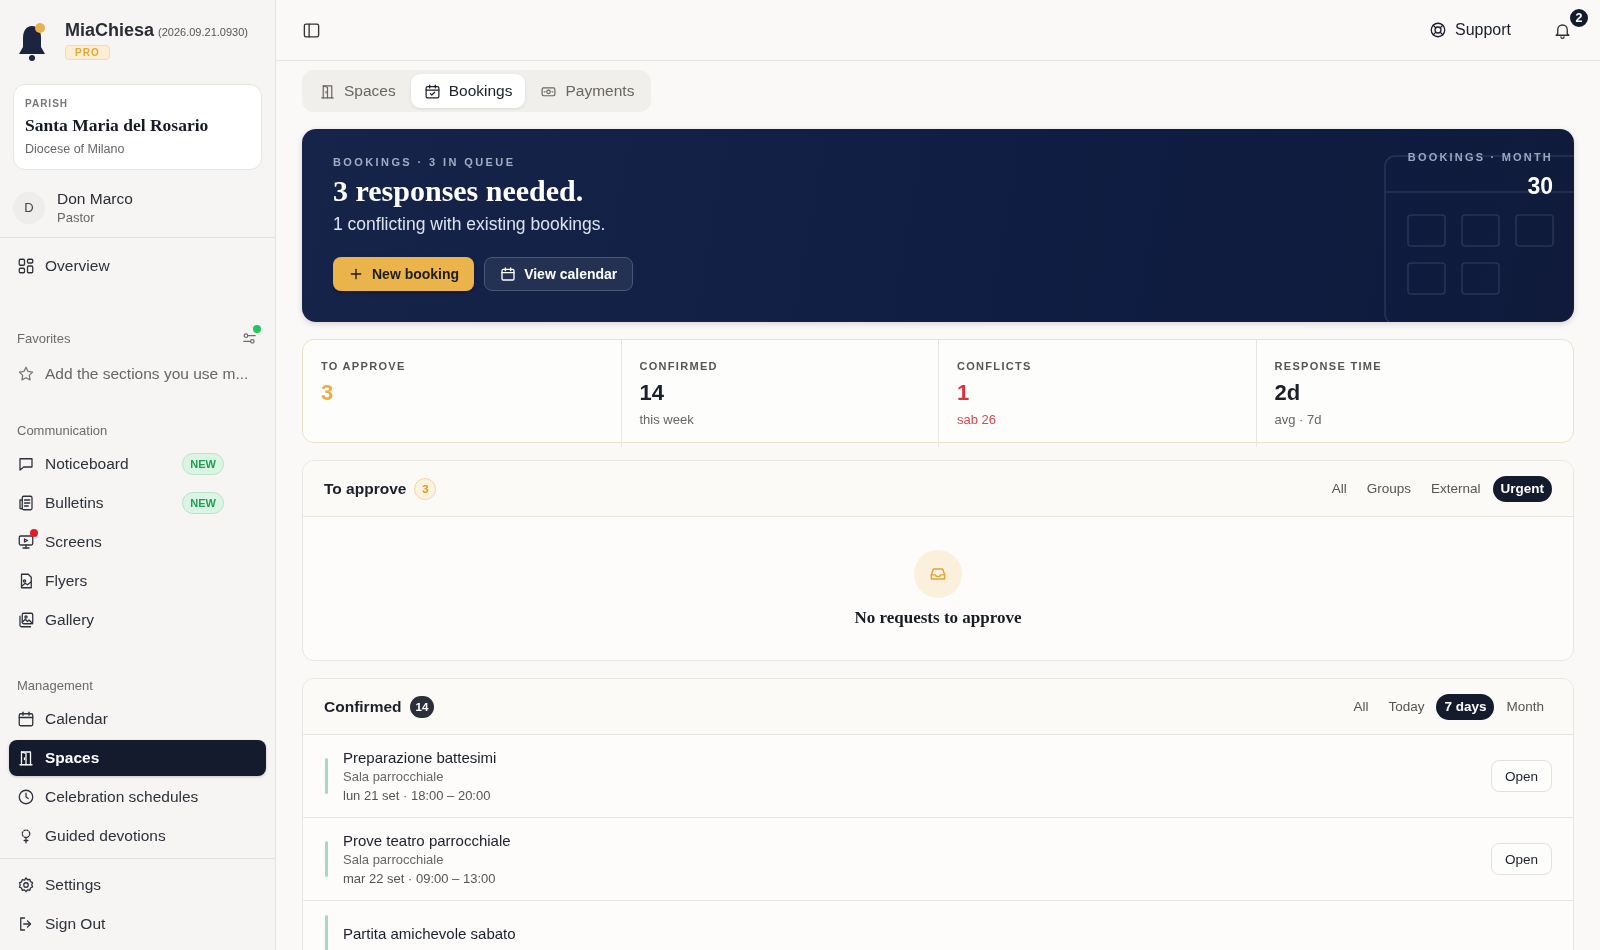 Image resolution: width=1600 pixels, height=950 pixels. What do you see at coordinates (1406, 706) in the screenshot?
I see `filter-chip: Today` at bounding box center [1406, 706].